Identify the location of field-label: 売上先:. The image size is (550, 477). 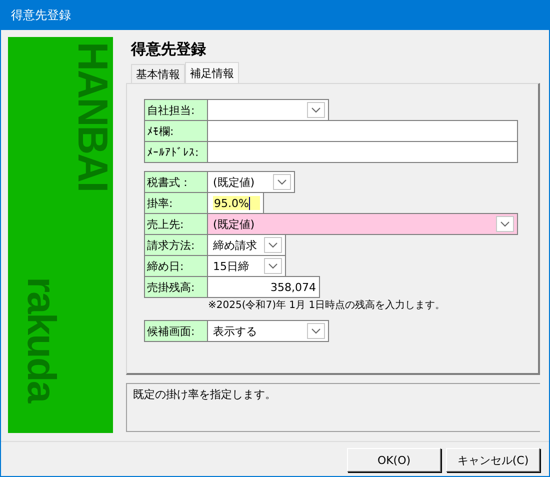
(176, 224).